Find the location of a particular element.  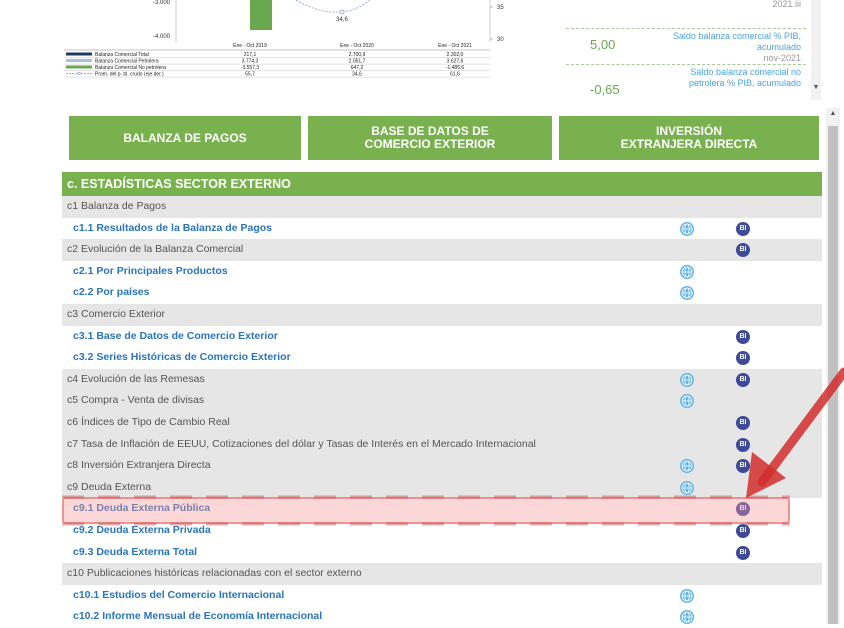

button-label: BALANZA DE PAGOS is located at coordinates (185, 137).